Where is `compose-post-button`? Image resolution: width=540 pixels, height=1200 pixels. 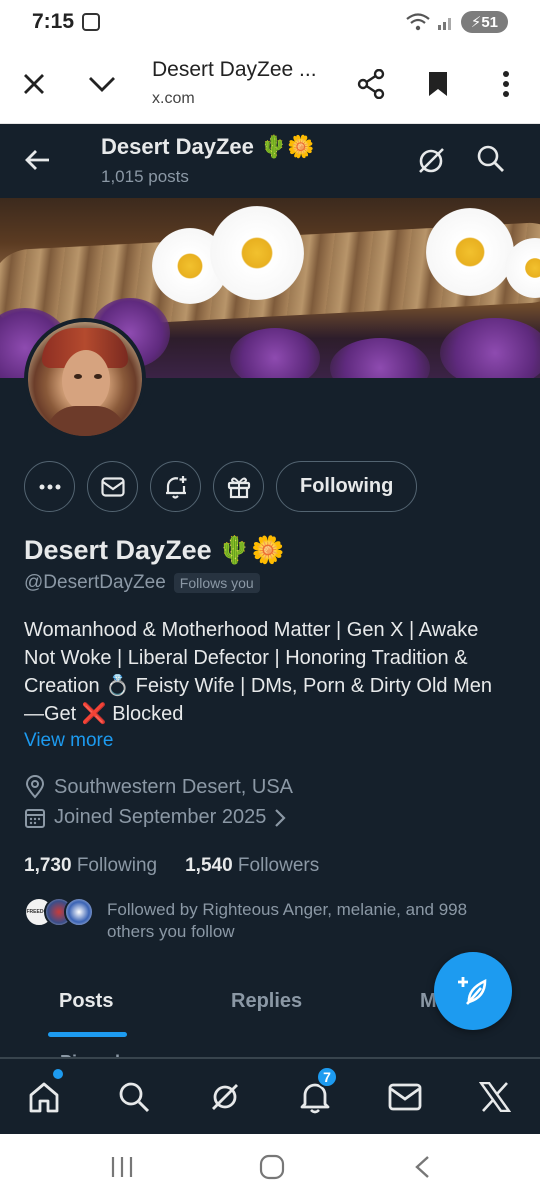 compose-post-button is located at coordinates (473, 991).